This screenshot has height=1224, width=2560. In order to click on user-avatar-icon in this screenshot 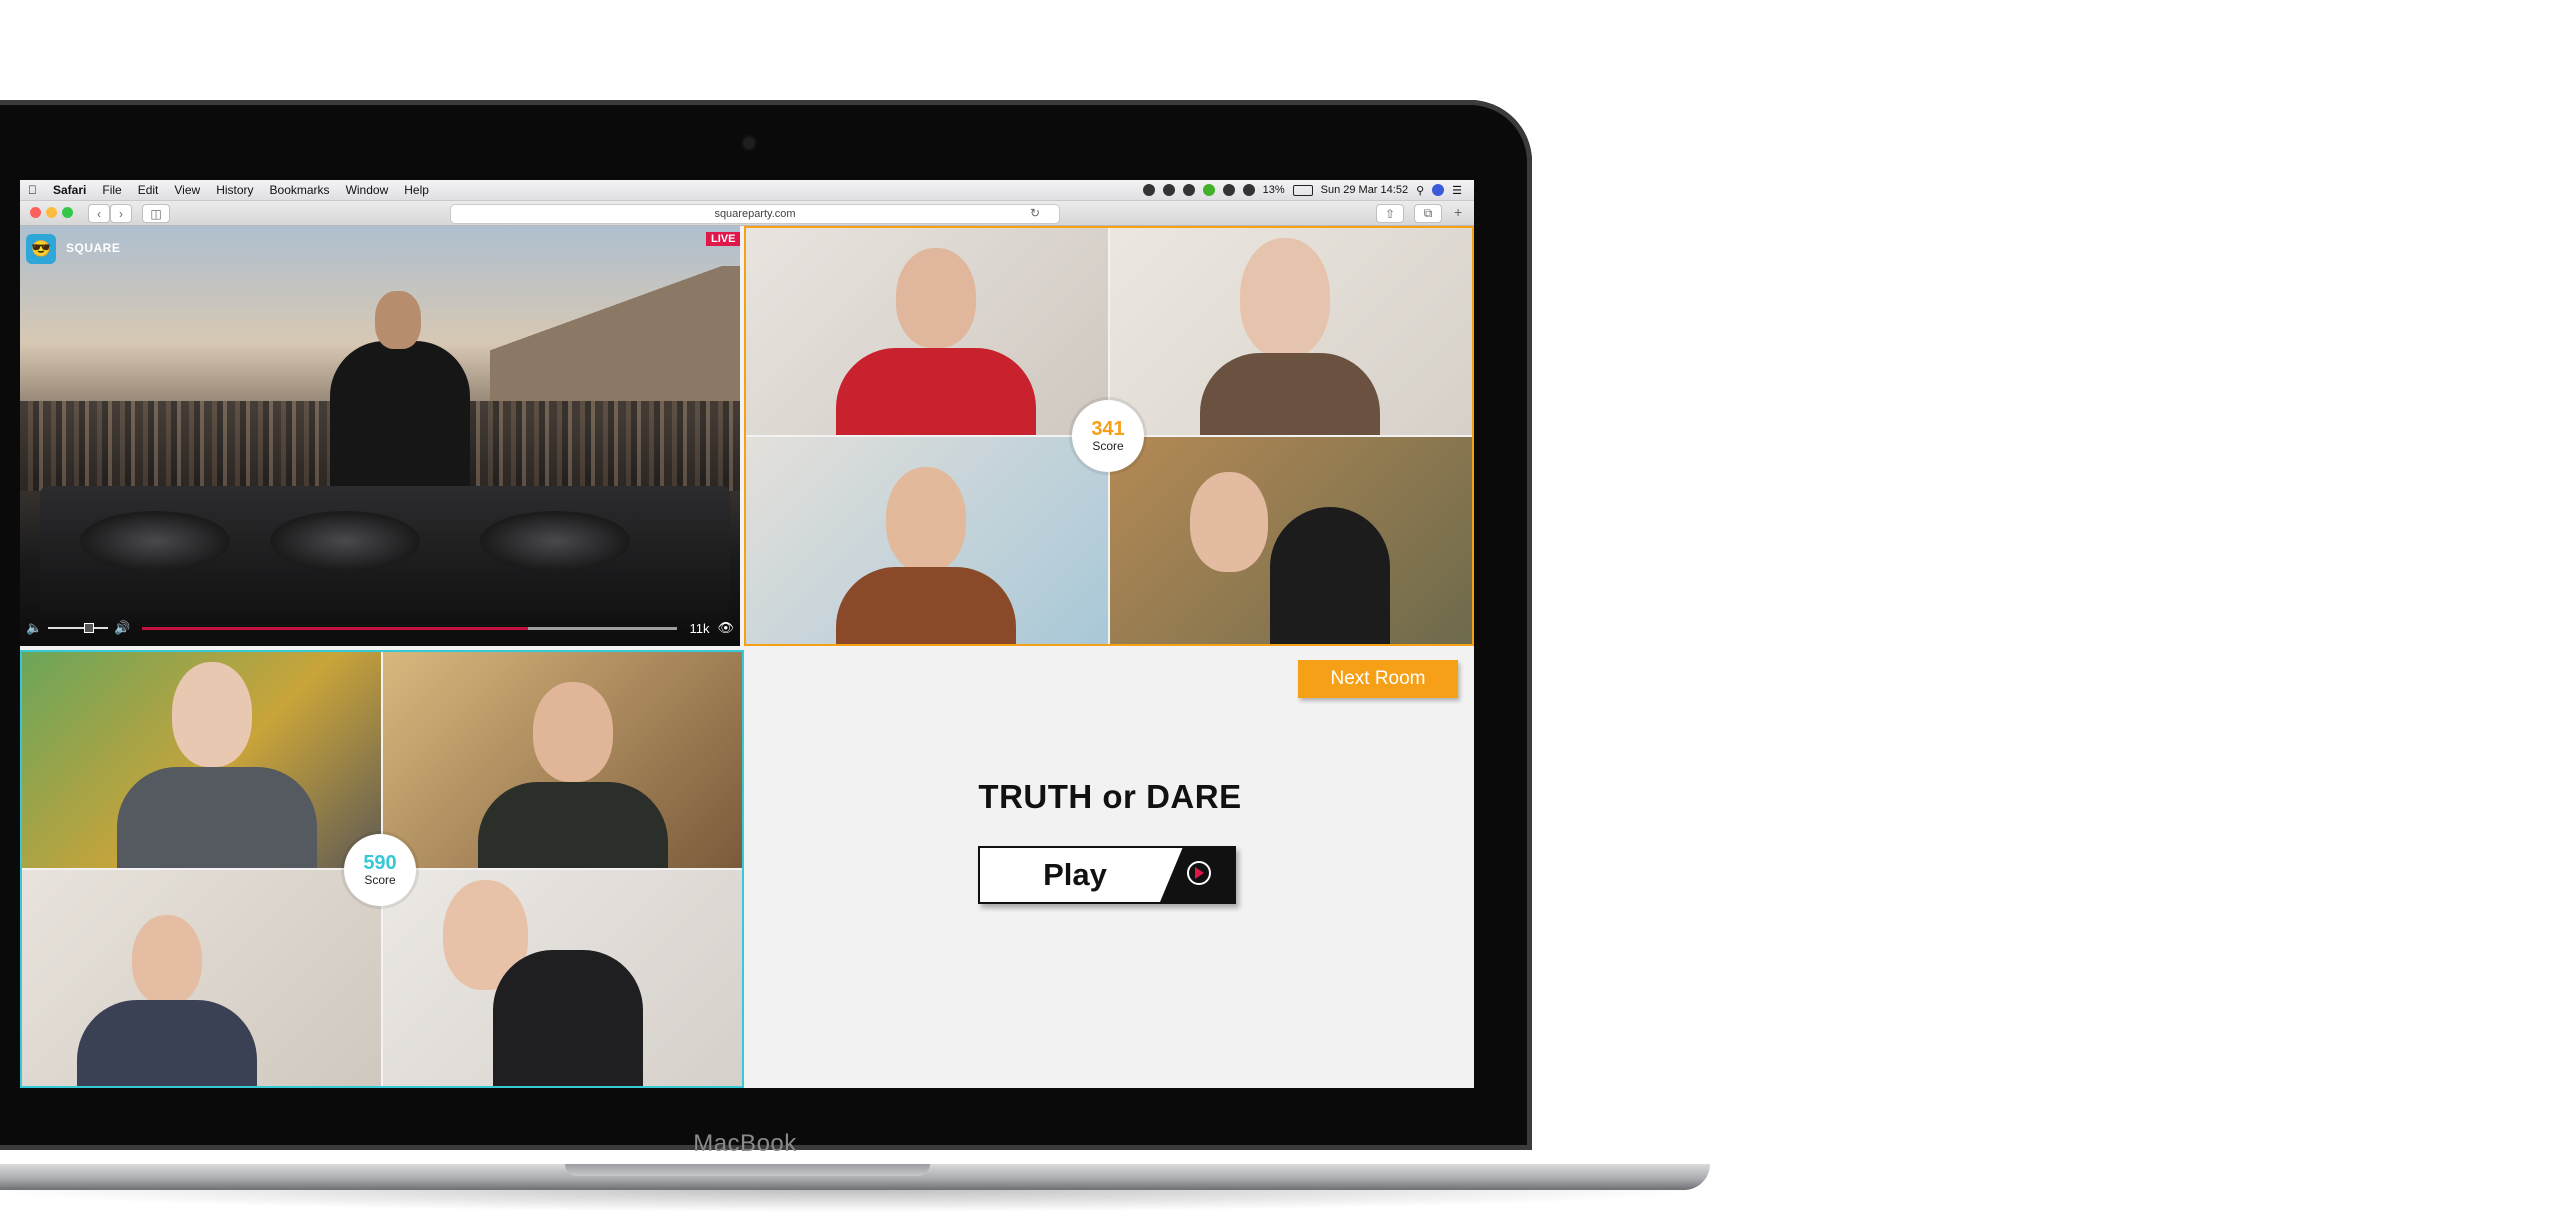, I will do `click(1438, 190)`.